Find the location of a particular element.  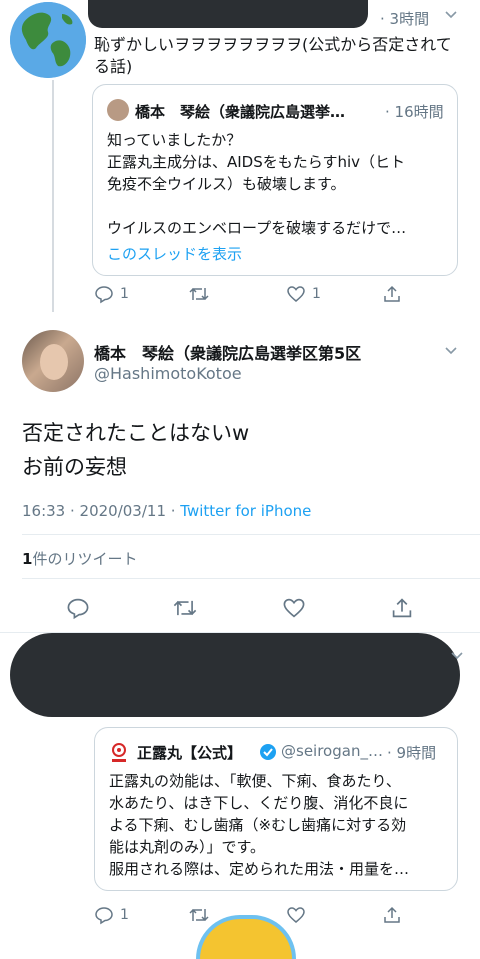

verified-icon is located at coordinates (268, 752).